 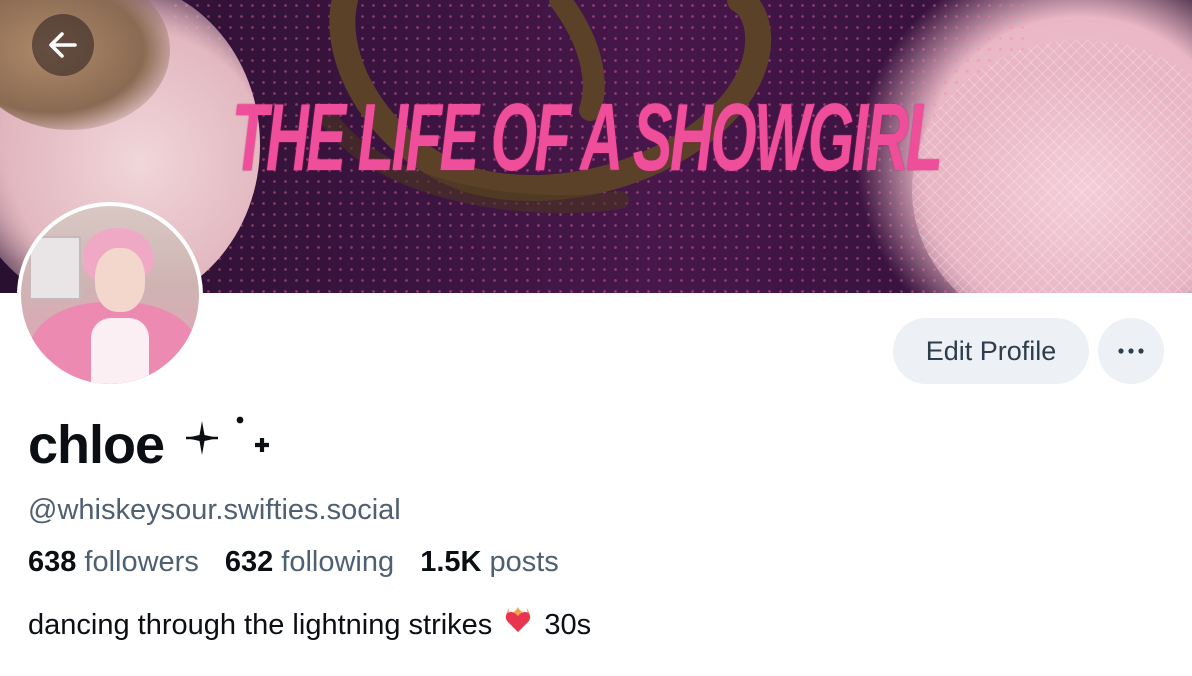 What do you see at coordinates (120, 280) in the screenshot?
I see `avatar-face` at bounding box center [120, 280].